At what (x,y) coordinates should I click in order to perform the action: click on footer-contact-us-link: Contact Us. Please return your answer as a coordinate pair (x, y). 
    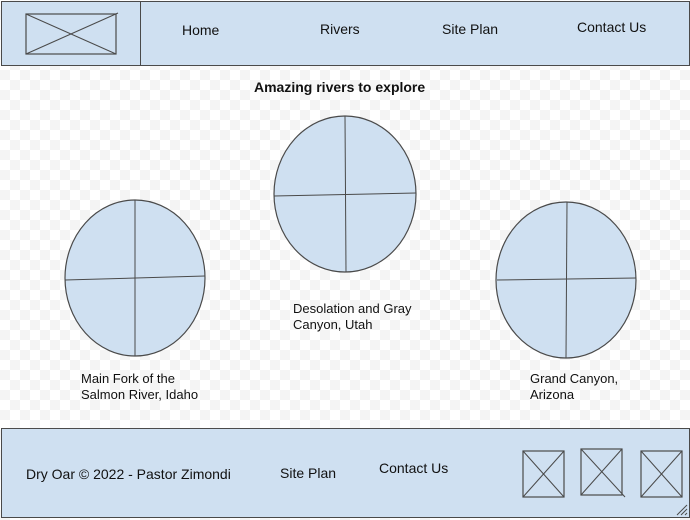
    Looking at the image, I should click on (413, 468).